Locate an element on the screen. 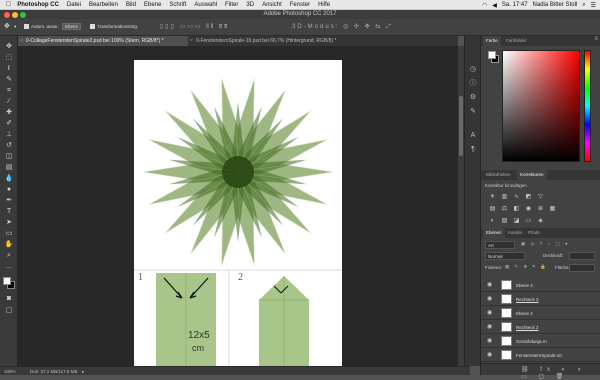 The image size is (600, 380). tab-farbe: Farbe is located at coordinates (492, 41).